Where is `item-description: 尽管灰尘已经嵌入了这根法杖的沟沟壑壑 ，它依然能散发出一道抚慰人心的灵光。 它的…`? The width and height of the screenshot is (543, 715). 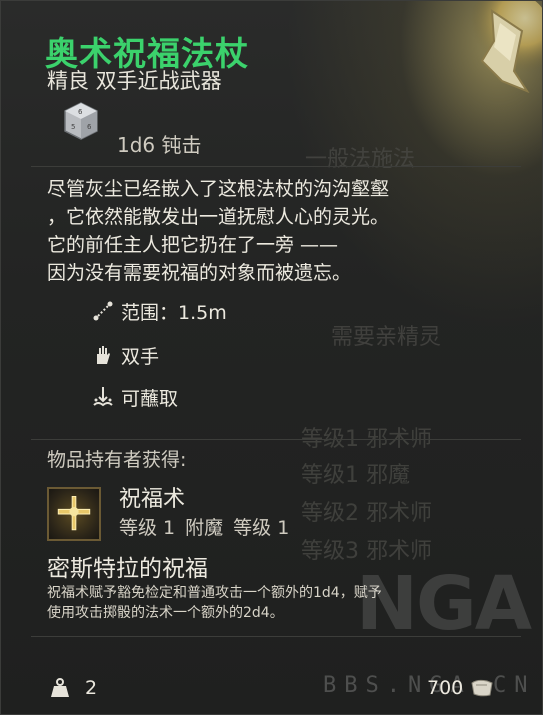
item-description: 尽管灰尘已经嵌入了这根法杖的沟沟壑壑 ，它依然能散发出一道抚慰人心的灵光。 它的… is located at coordinates (282, 231).